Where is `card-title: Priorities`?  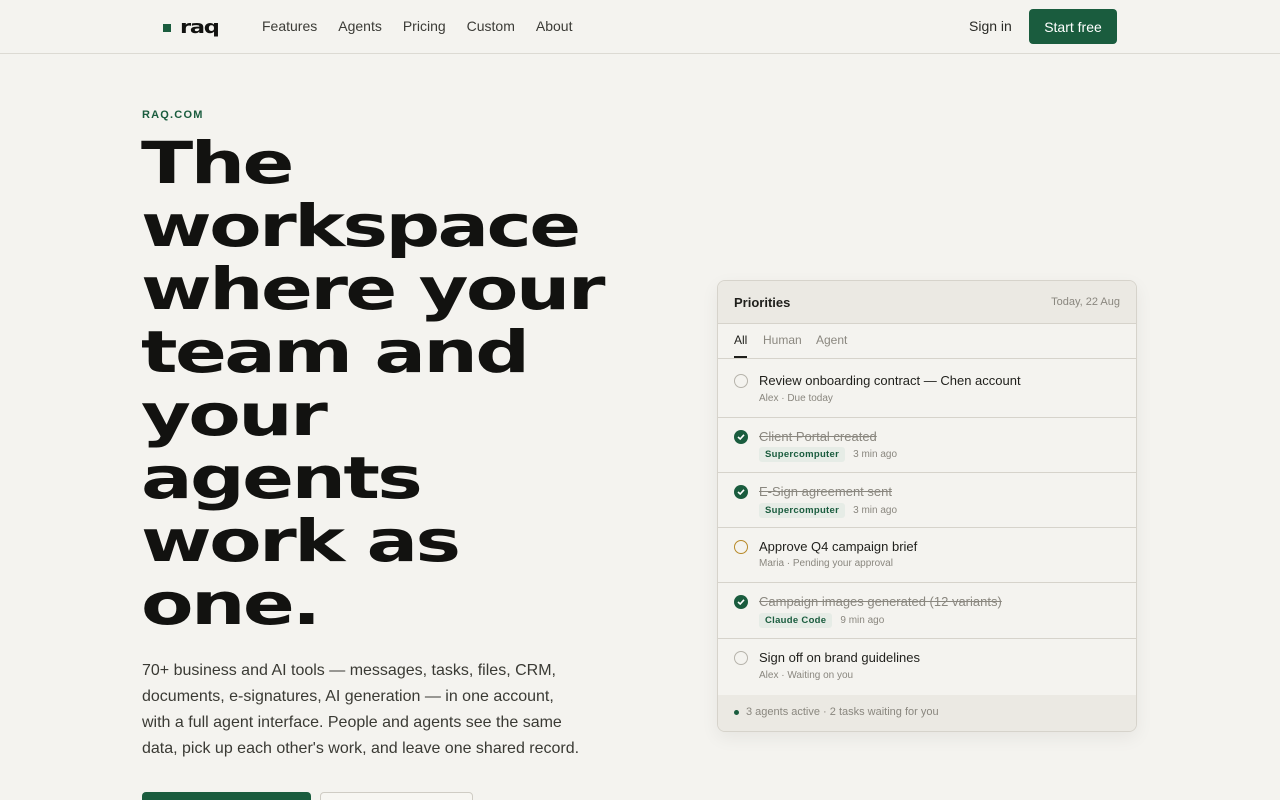
card-title: Priorities is located at coordinates (762, 302).